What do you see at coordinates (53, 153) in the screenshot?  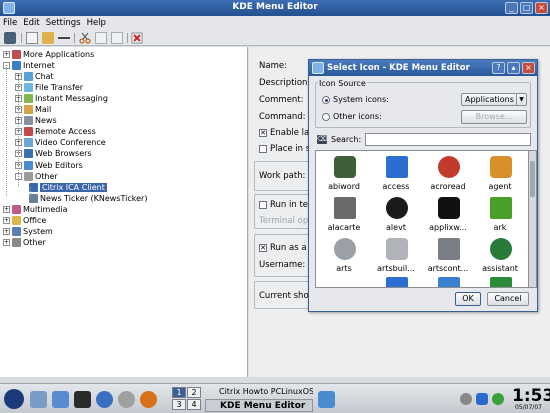 I see `tree-item: +Web Browsers` at bounding box center [53, 153].